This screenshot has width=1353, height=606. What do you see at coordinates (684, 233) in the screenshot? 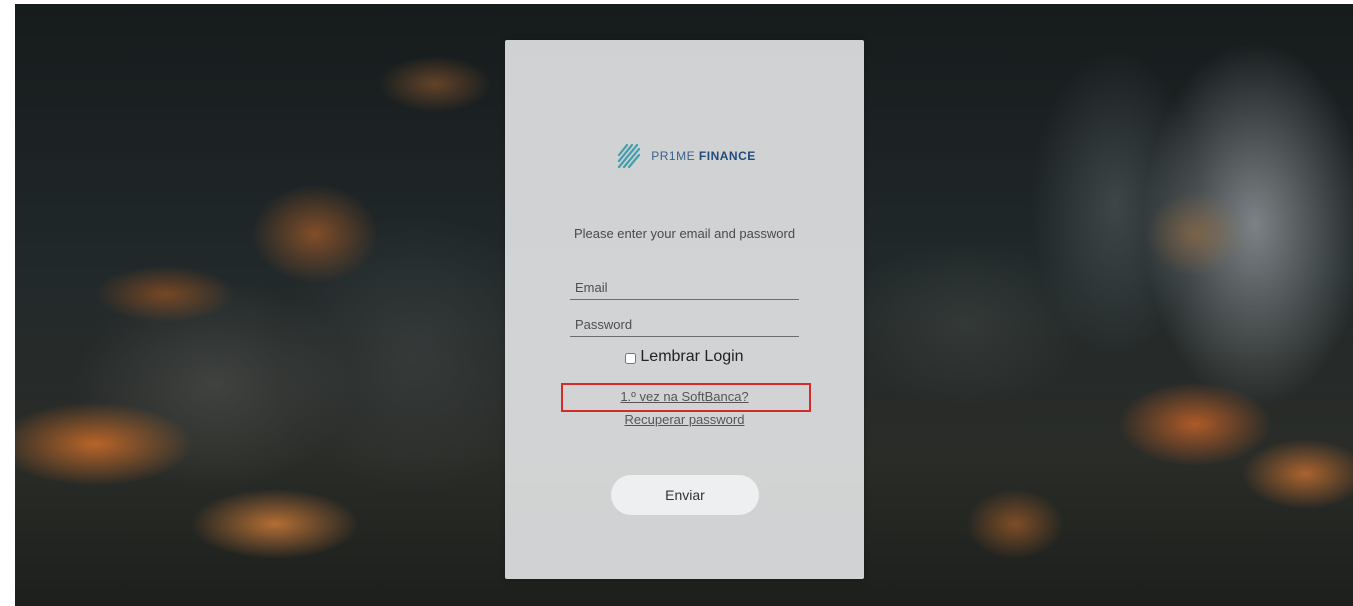
I see `login-instructions: Please enter your email and password` at bounding box center [684, 233].